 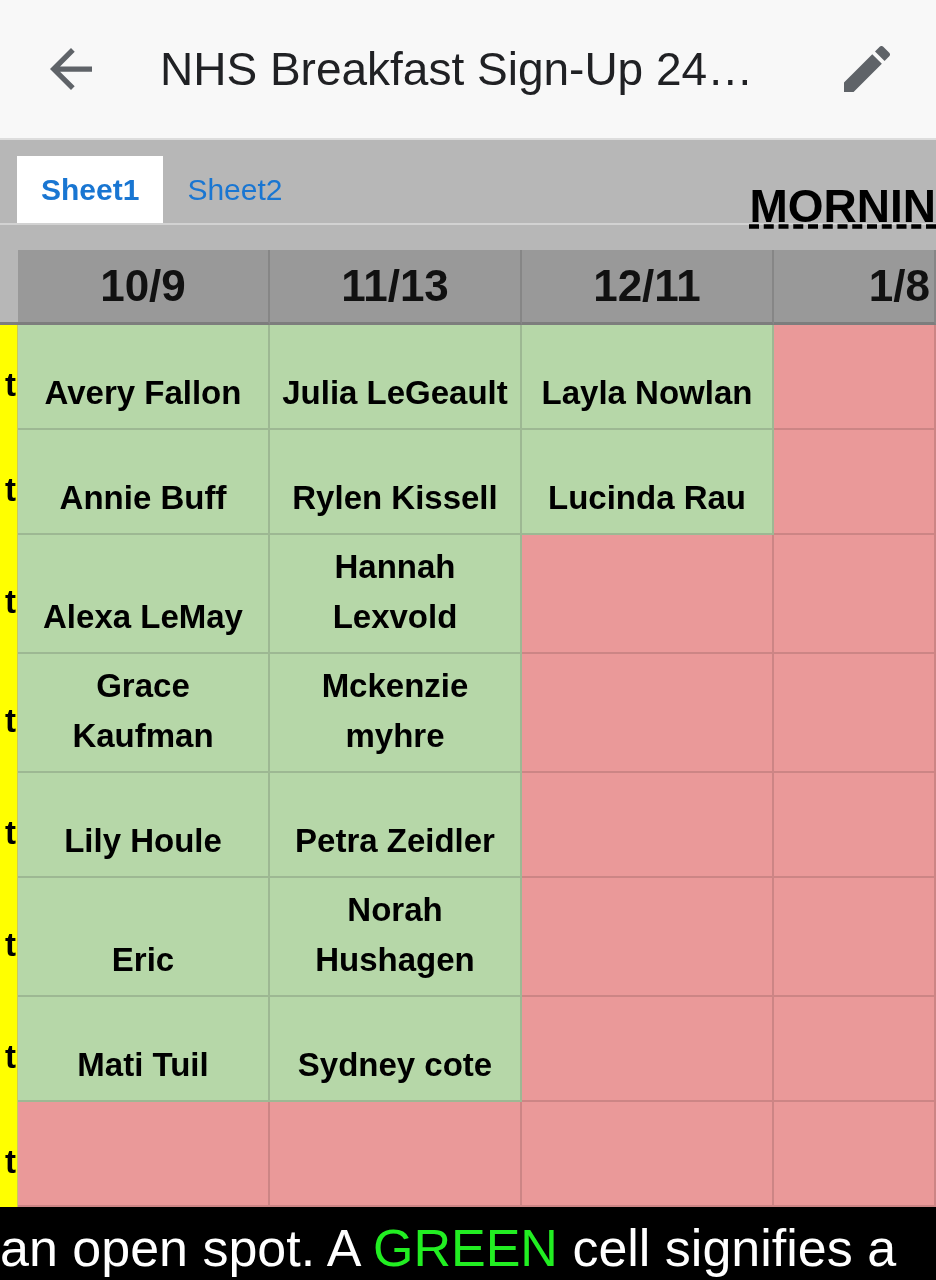 What do you see at coordinates (396, 825) in the screenshot?
I see `name-cell: Petra Zeidler` at bounding box center [396, 825].